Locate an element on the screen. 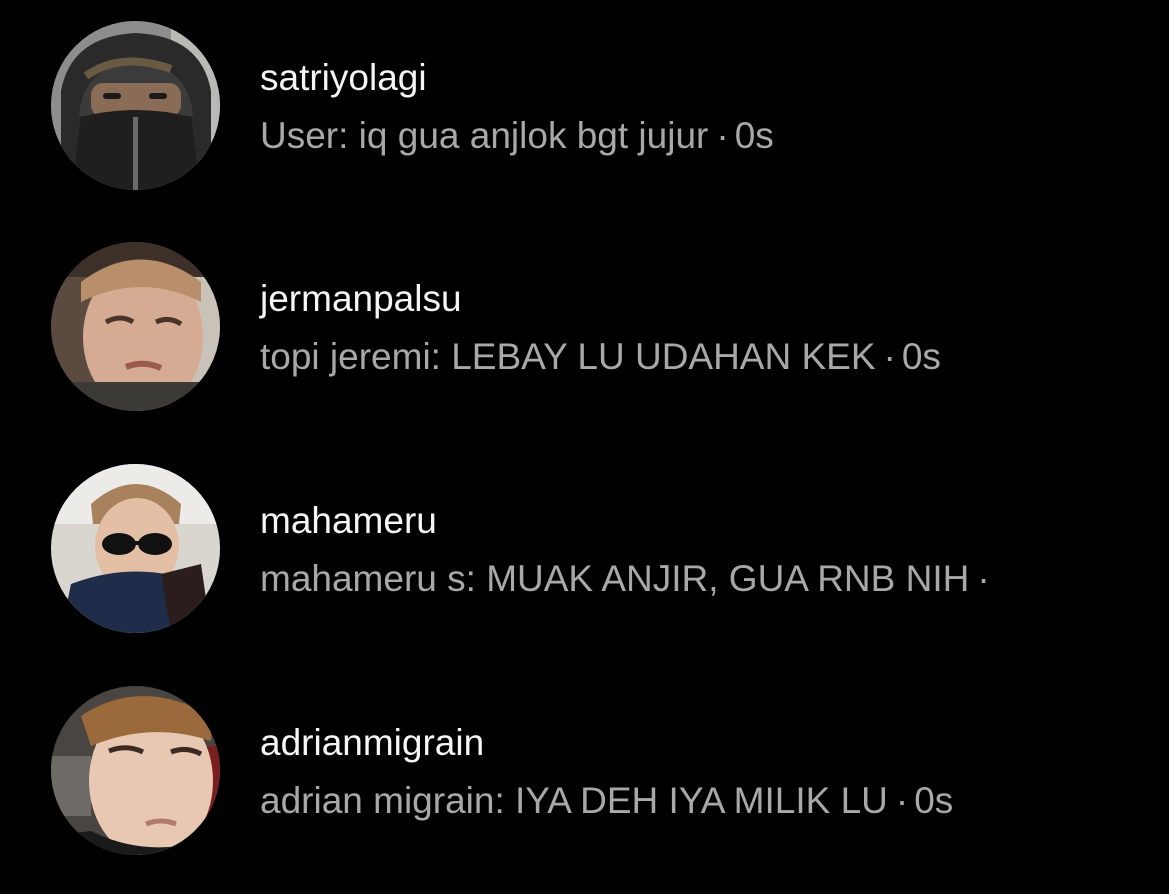 This screenshot has height=894, width=1169. avatar-closeup-face-photo is located at coordinates (135, 770).